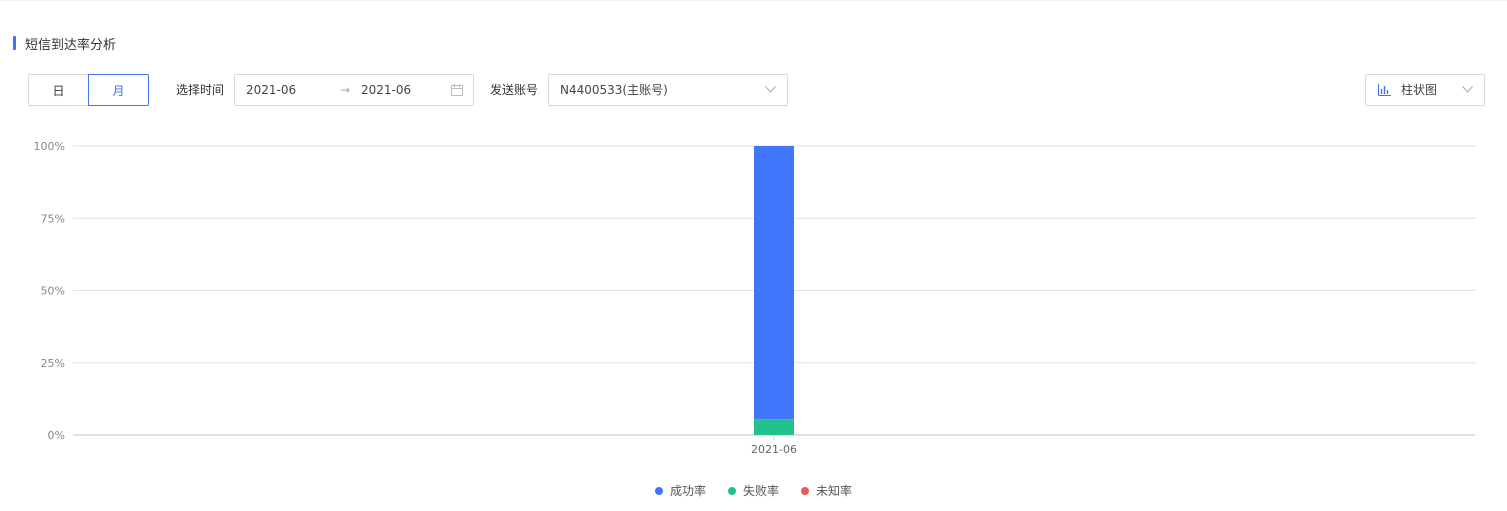  What do you see at coordinates (53, 291) in the screenshot?
I see `y-tick-label: 50%` at bounding box center [53, 291].